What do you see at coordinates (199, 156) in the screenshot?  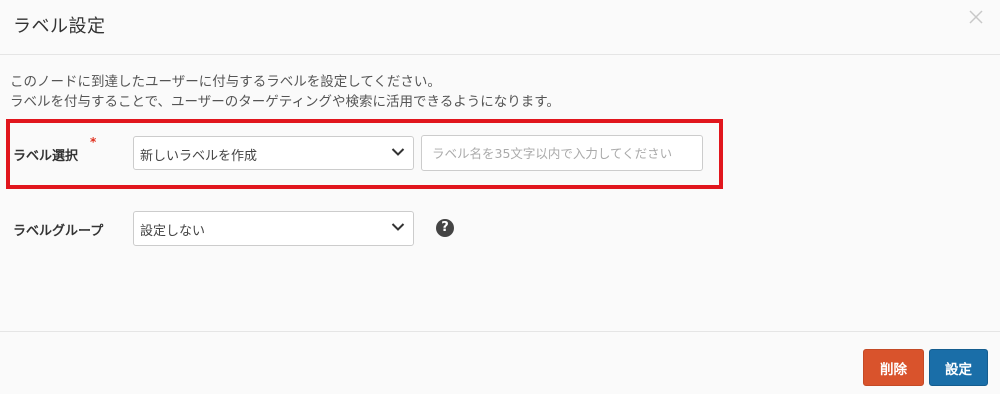 I see `label-select-value: 新しいラベルを作成` at bounding box center [199, 156].